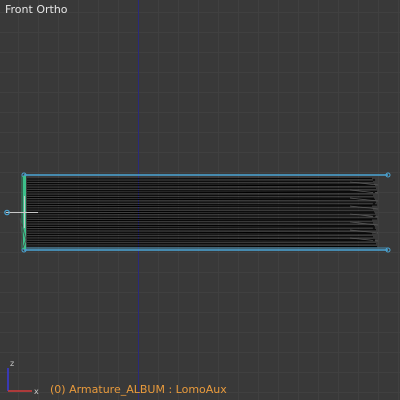  I want to click on object-info-label: (0) Armature_ALBUM : LomoAux, so click(138, 389).